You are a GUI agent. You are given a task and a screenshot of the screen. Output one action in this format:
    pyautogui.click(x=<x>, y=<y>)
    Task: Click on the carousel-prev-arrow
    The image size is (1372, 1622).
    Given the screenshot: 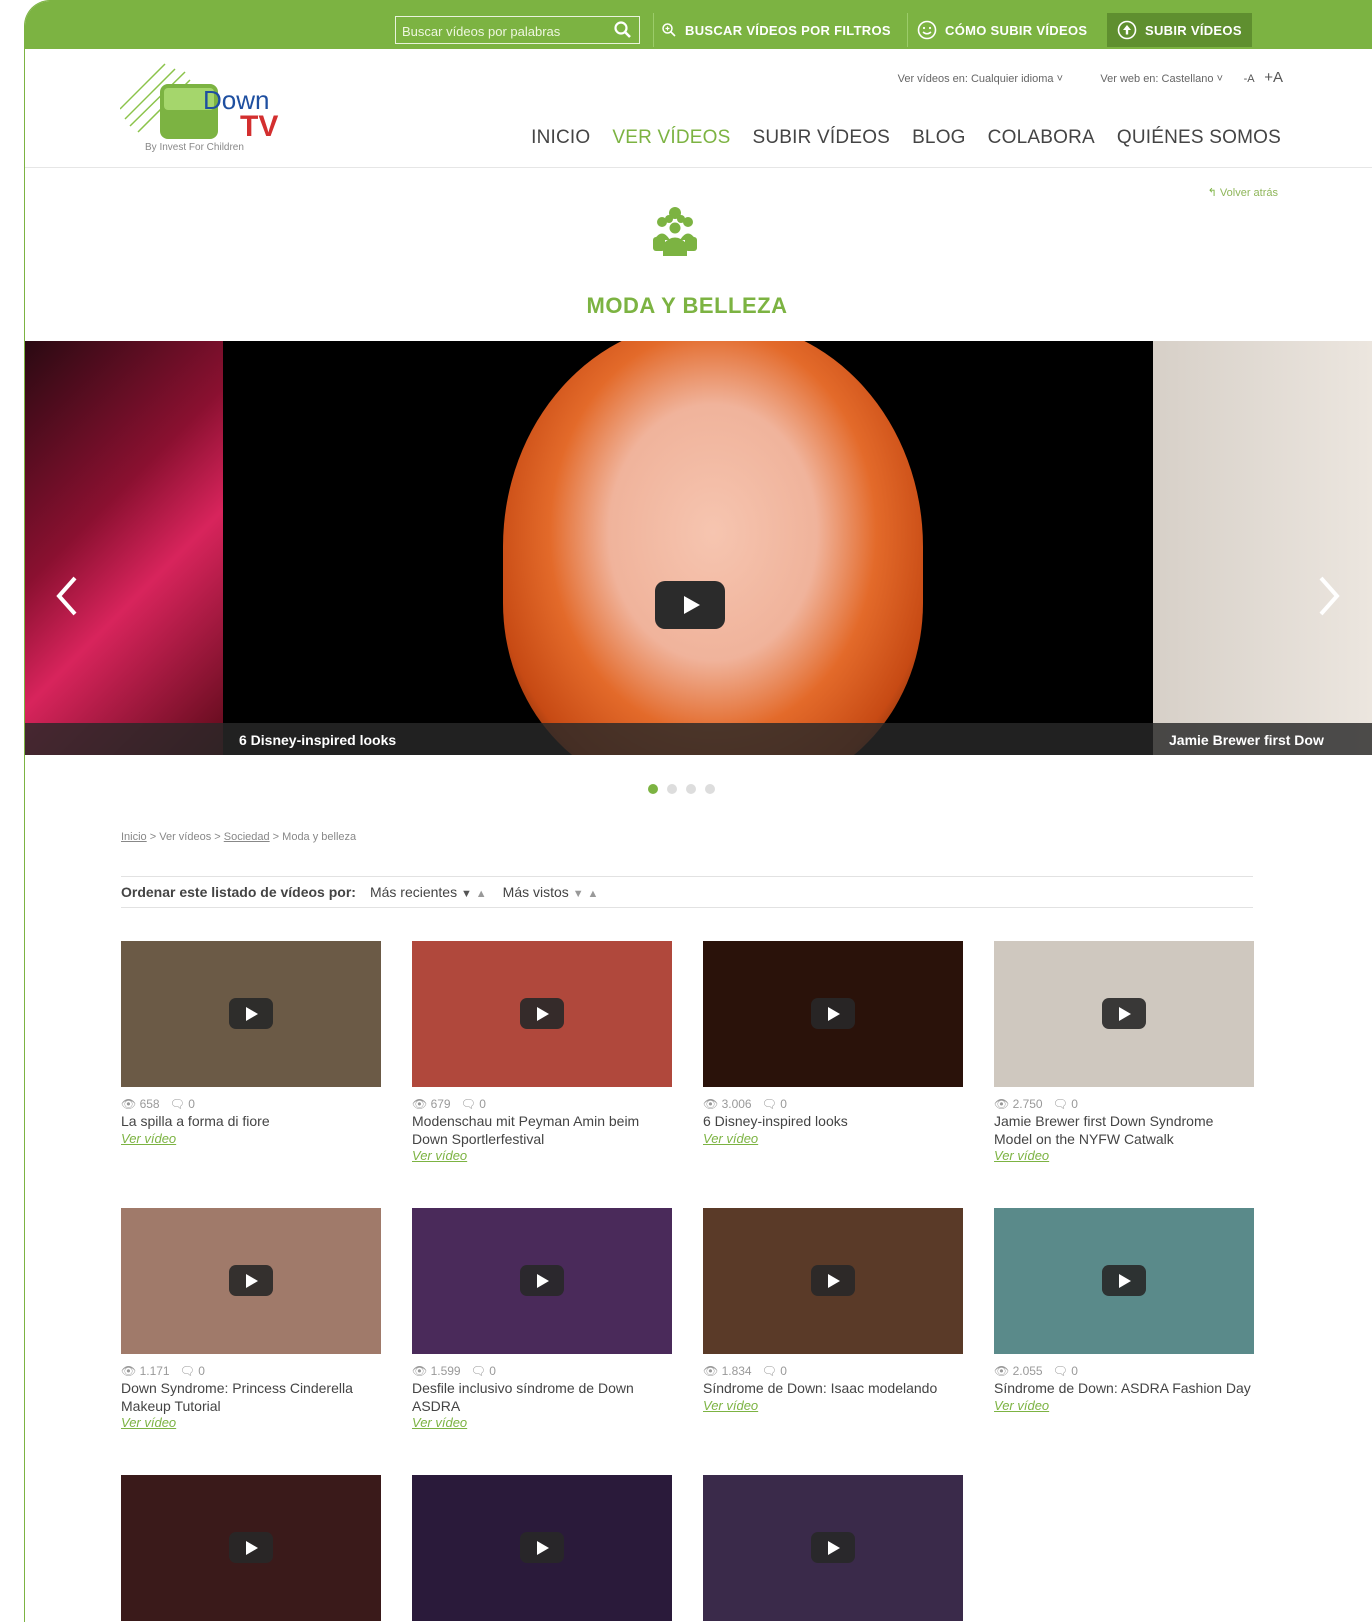 What is the action you would take?
    pyautogui.click(x=67, y=596)
    